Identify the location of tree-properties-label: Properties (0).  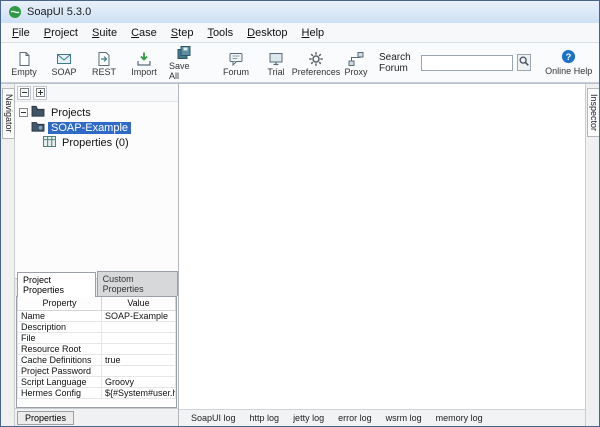
(95, 142).